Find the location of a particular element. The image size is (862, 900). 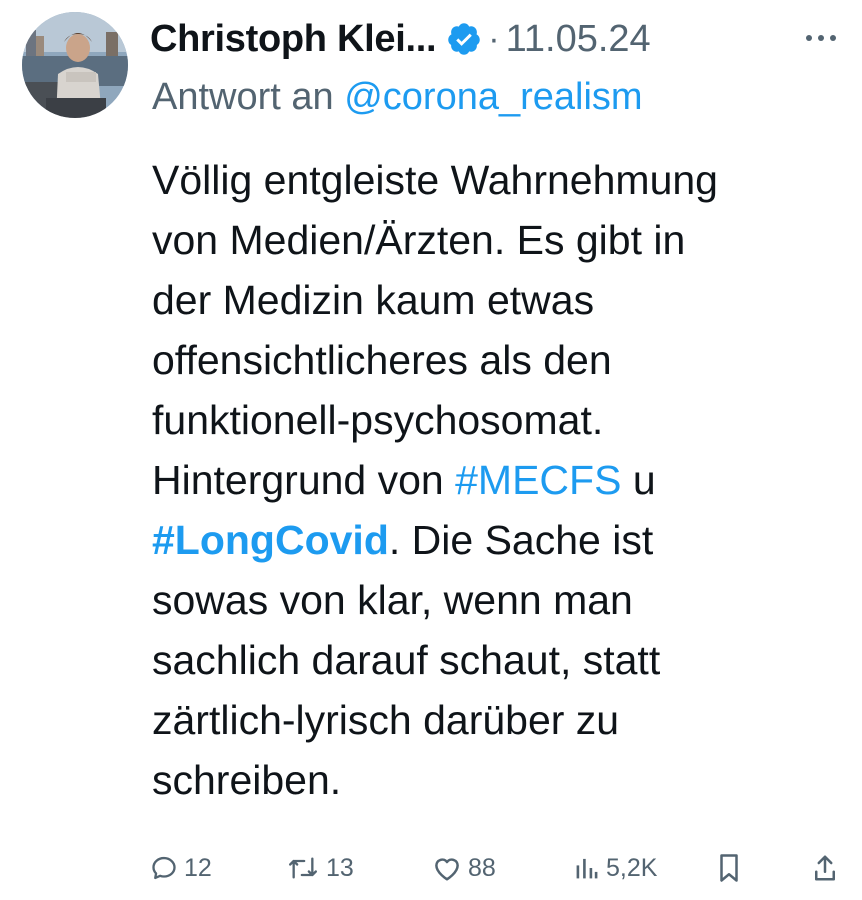

views-count: 5,2K is located at coordinates (632, 867).